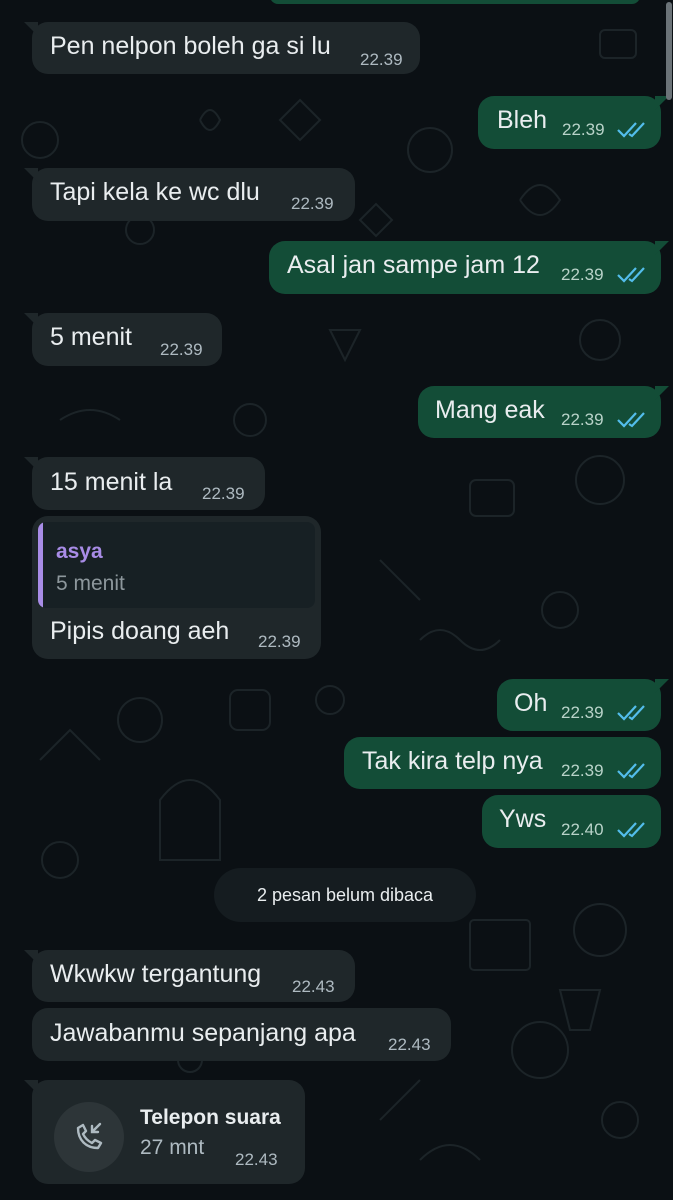 The height and width of the screenshot is (1200, 673). Describe the element at coordinates (79, 551) in the screenshot. I see `quote-sender-name: asya` at that location.